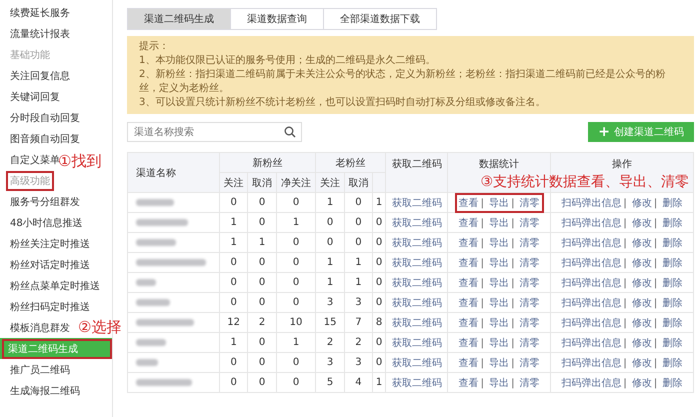  Describe the element at coordinates (380, 19) in the screenshot. I see `tab: 全部渠道数据下载` at that location.